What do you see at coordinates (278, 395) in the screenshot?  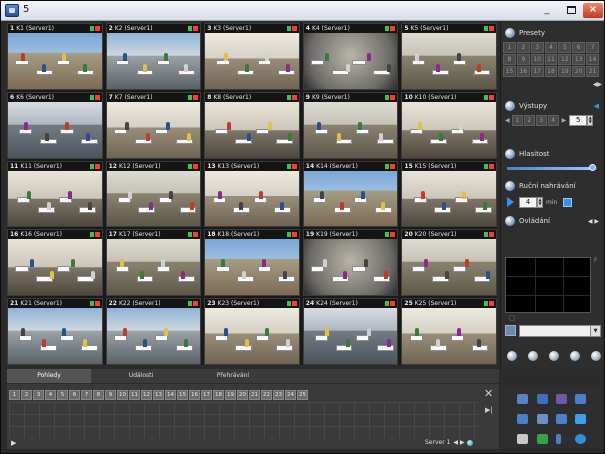 I see `view-button: 23` at bounding box center [278, 395].